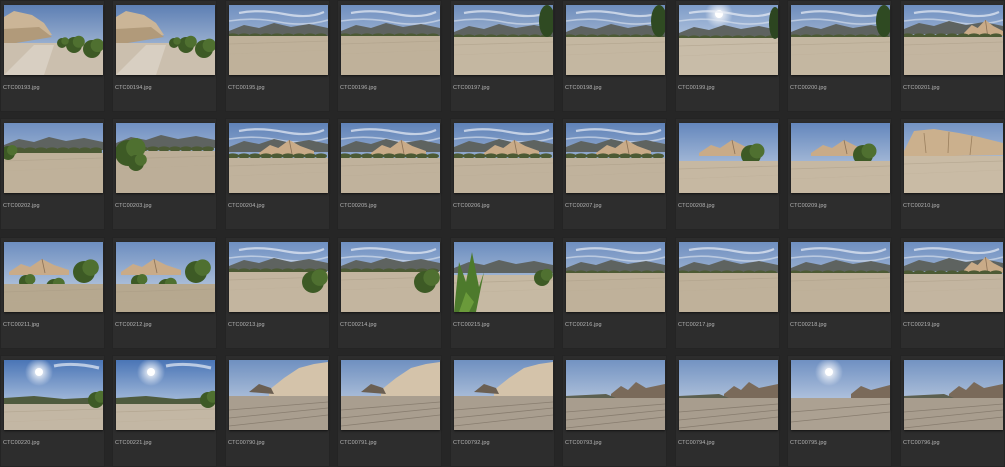 This screenshot has height=467, width=1005. I want to click on thumbnail-cell: CTC00202.jpg, so click(52, 174).